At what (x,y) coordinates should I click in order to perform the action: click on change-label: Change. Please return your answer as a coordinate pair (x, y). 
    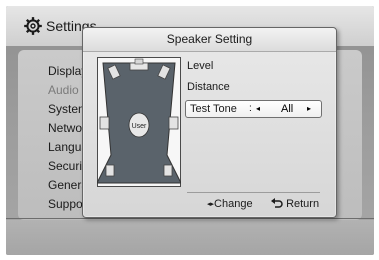
    Looking at the image, I should click on (233, 204).